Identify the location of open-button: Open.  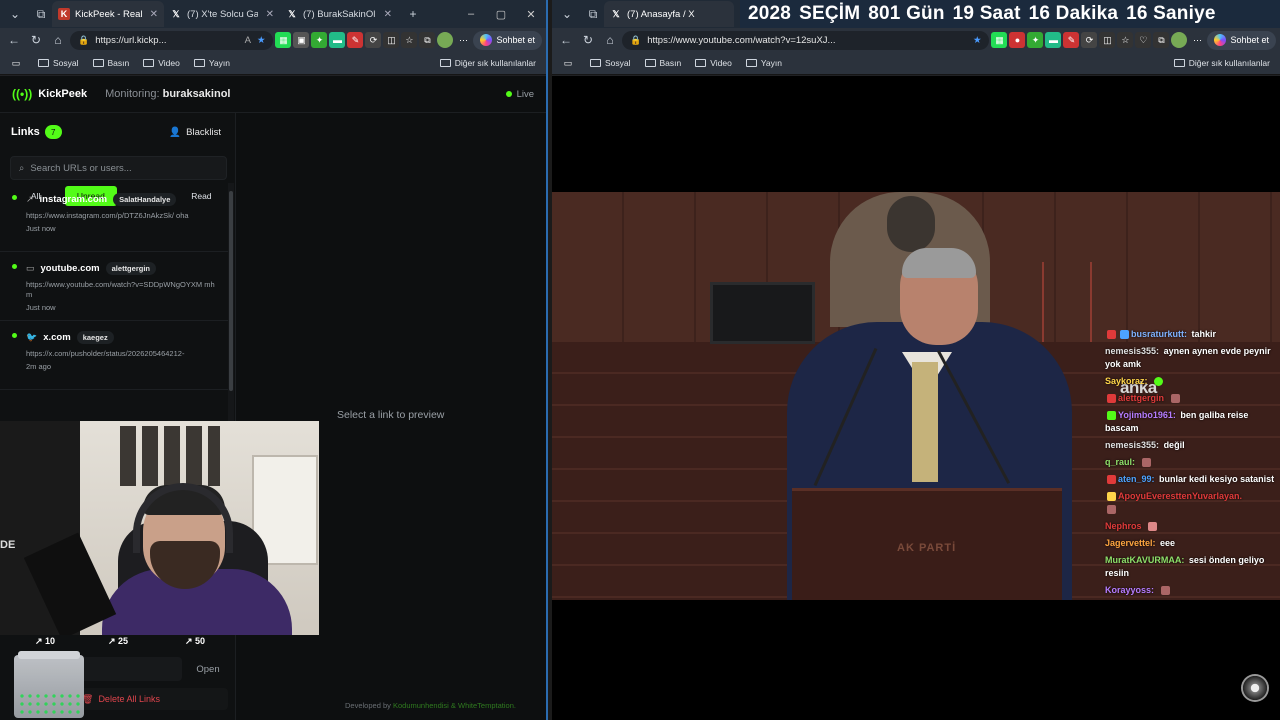
(208, 669).